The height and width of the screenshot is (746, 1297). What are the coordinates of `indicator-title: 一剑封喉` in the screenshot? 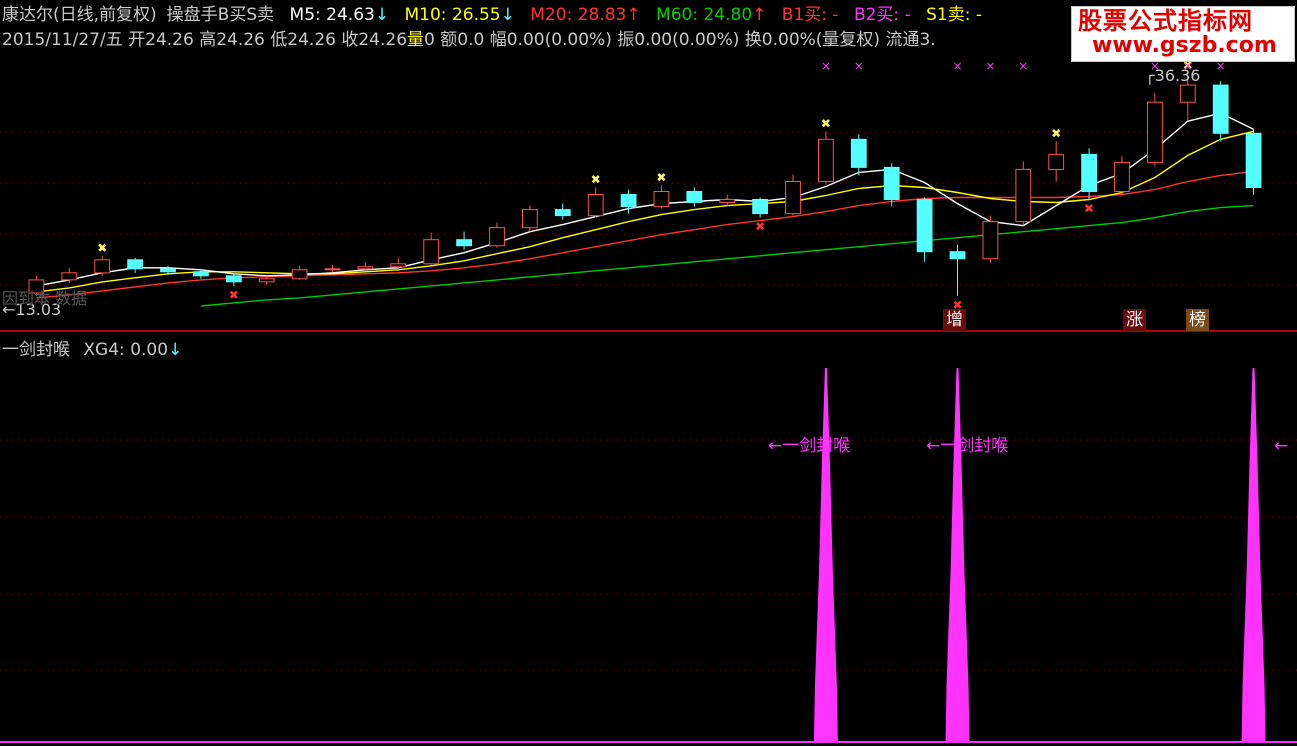 It's located at (36, 350).